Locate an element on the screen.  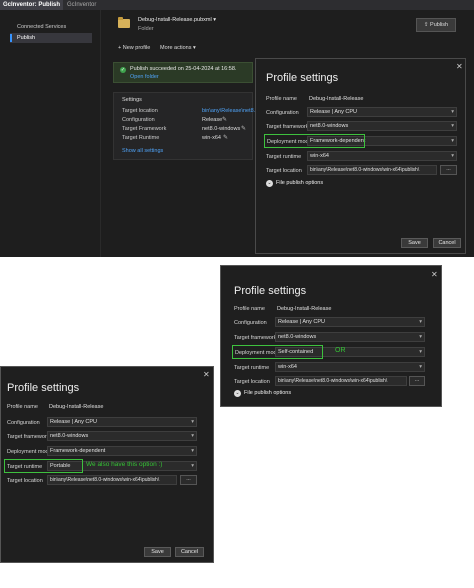
settings-label: Configuration is located at coordinates (138, 120).